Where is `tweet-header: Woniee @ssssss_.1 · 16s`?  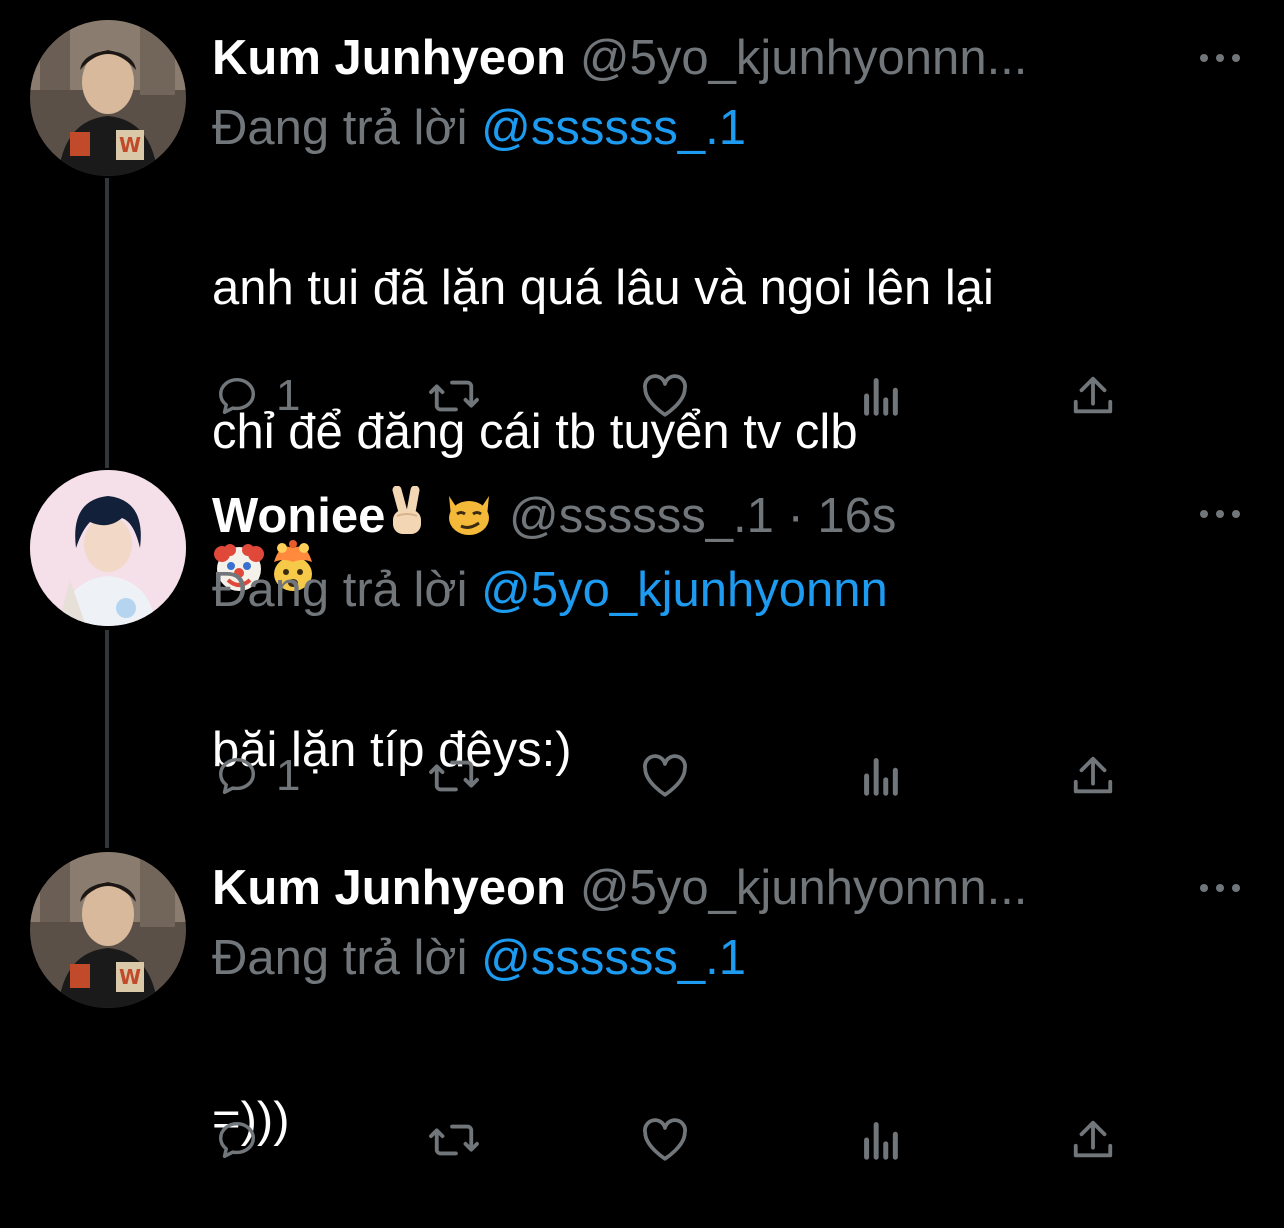 tweet-header: Woniee @ssssss_.1 · 16s is located at coordinates (554, 515).